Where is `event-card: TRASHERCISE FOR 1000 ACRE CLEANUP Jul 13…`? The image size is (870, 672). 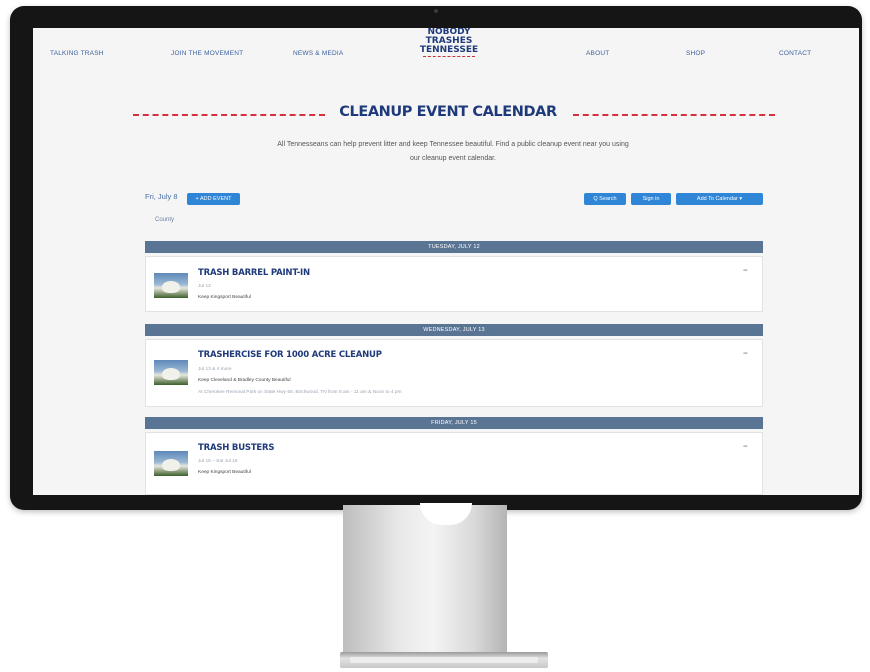 event-card: TRASHERCISE FOR 1000 ACRE CLEANUP Jul 13… is located at coordinates (454, 373).